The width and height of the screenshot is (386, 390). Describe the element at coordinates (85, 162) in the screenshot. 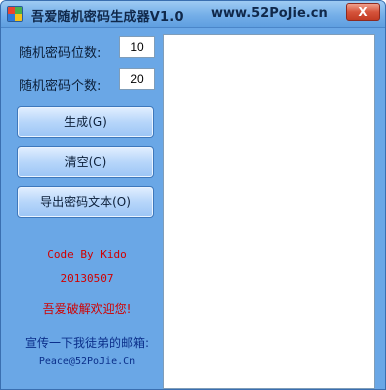

I see `clear-button: 清空(C)` at that location.